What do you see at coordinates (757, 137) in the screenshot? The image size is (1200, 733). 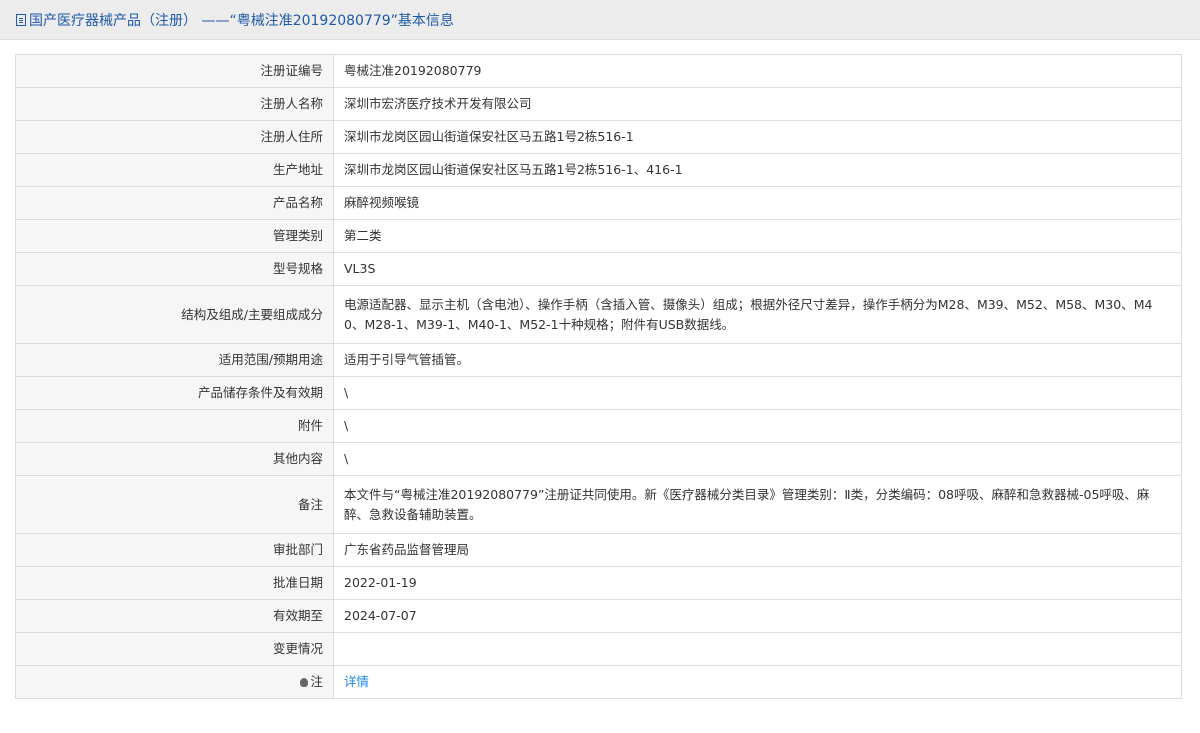 I see `row-value: 深圳市龙岗区园山街道保安社区马五路1号2栋516-1` at bounding box center [757, 137].